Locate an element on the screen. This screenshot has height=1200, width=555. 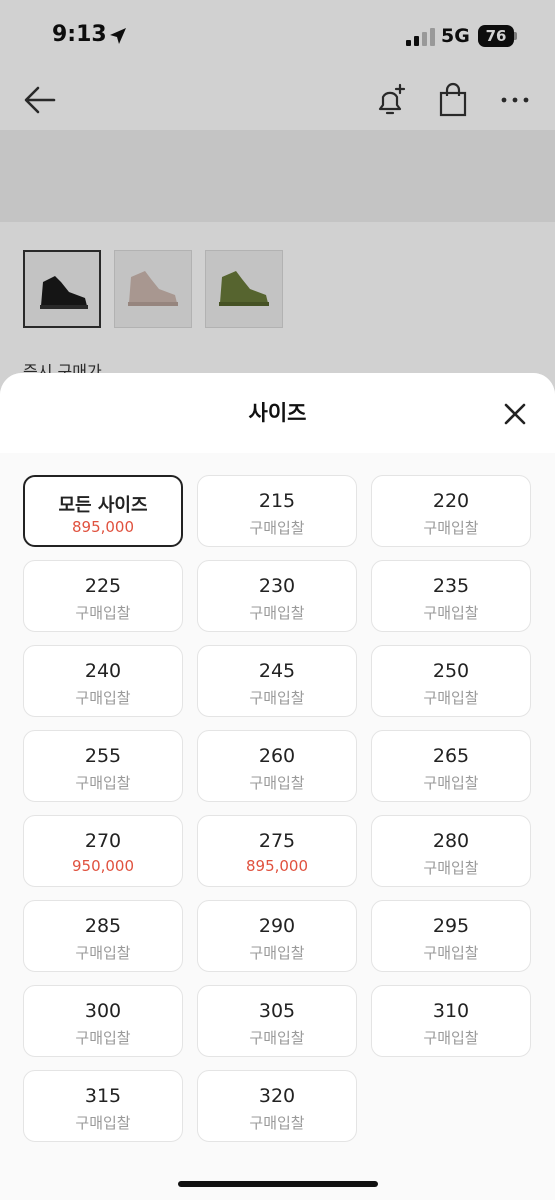
size-option: 245 구매입찰 is located at coordinates (277, 681).